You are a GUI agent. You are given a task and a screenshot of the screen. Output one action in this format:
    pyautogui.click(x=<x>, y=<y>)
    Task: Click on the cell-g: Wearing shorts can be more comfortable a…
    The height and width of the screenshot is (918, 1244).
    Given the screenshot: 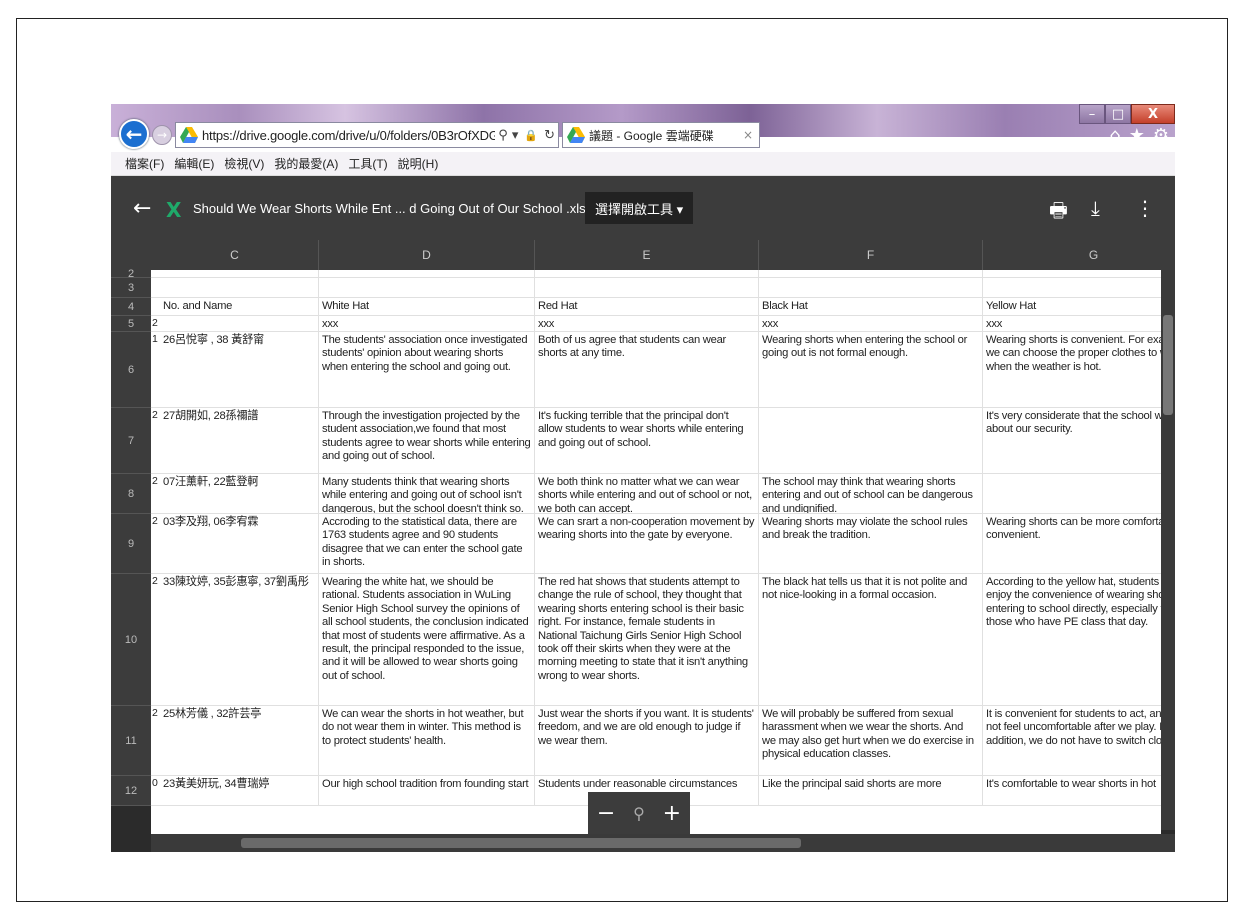 What is the action you would take?
    pyautogui.click(x=1072, y=544)
    